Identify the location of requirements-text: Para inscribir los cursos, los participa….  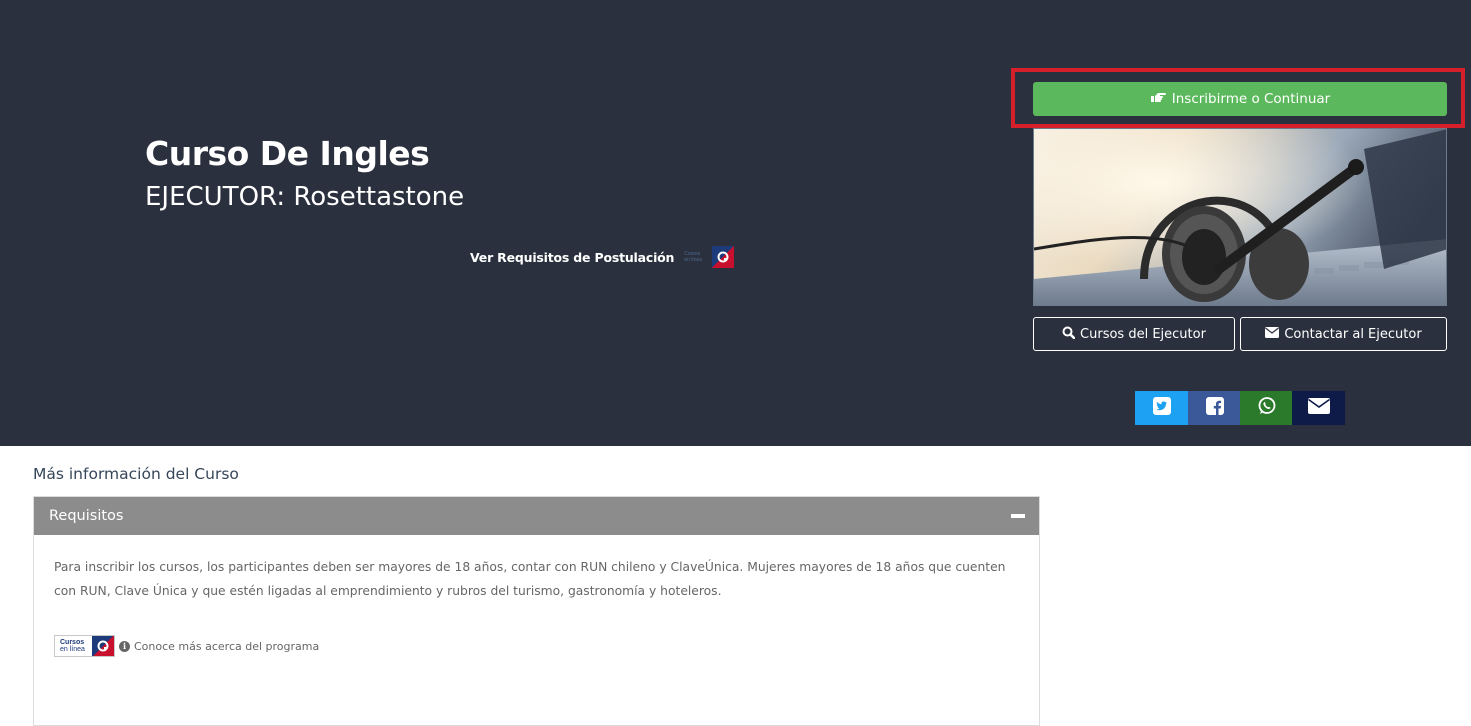
(530, 579).